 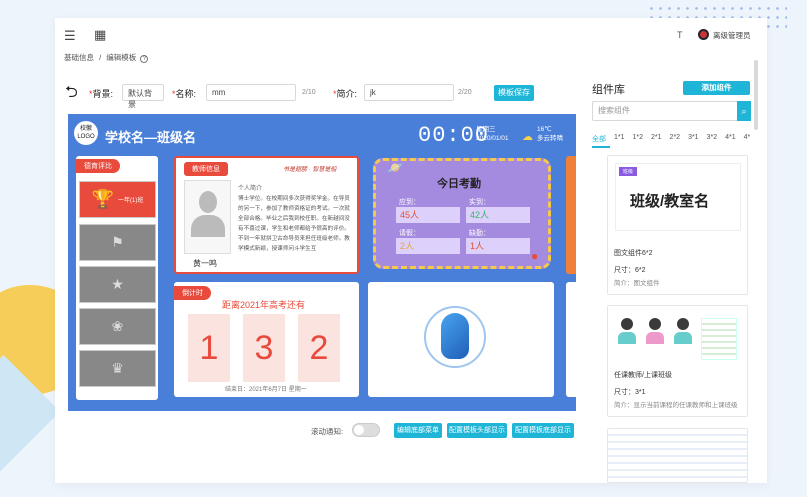 I want to click on attendance-title: 今日考勤, so click(x=459, y=184).